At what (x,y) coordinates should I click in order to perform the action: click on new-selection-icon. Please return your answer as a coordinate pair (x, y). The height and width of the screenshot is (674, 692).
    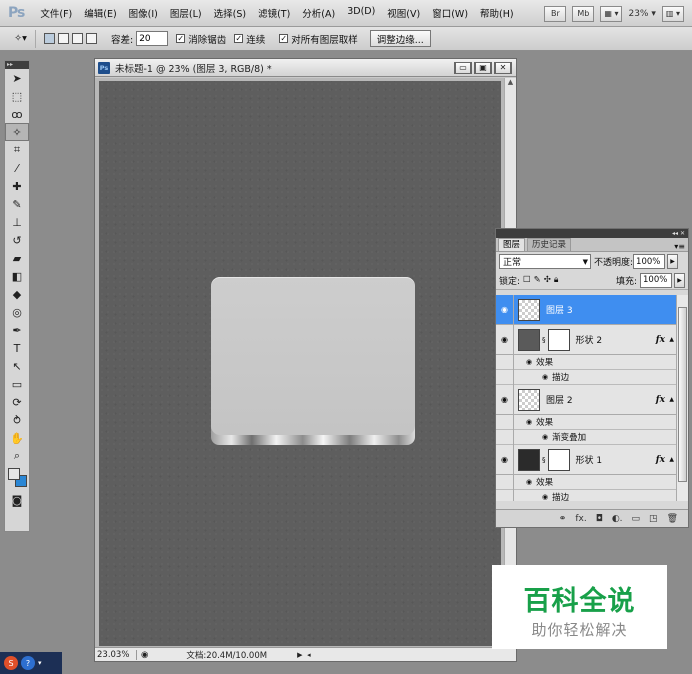
    Looking at the image, I should click on (49, 38).